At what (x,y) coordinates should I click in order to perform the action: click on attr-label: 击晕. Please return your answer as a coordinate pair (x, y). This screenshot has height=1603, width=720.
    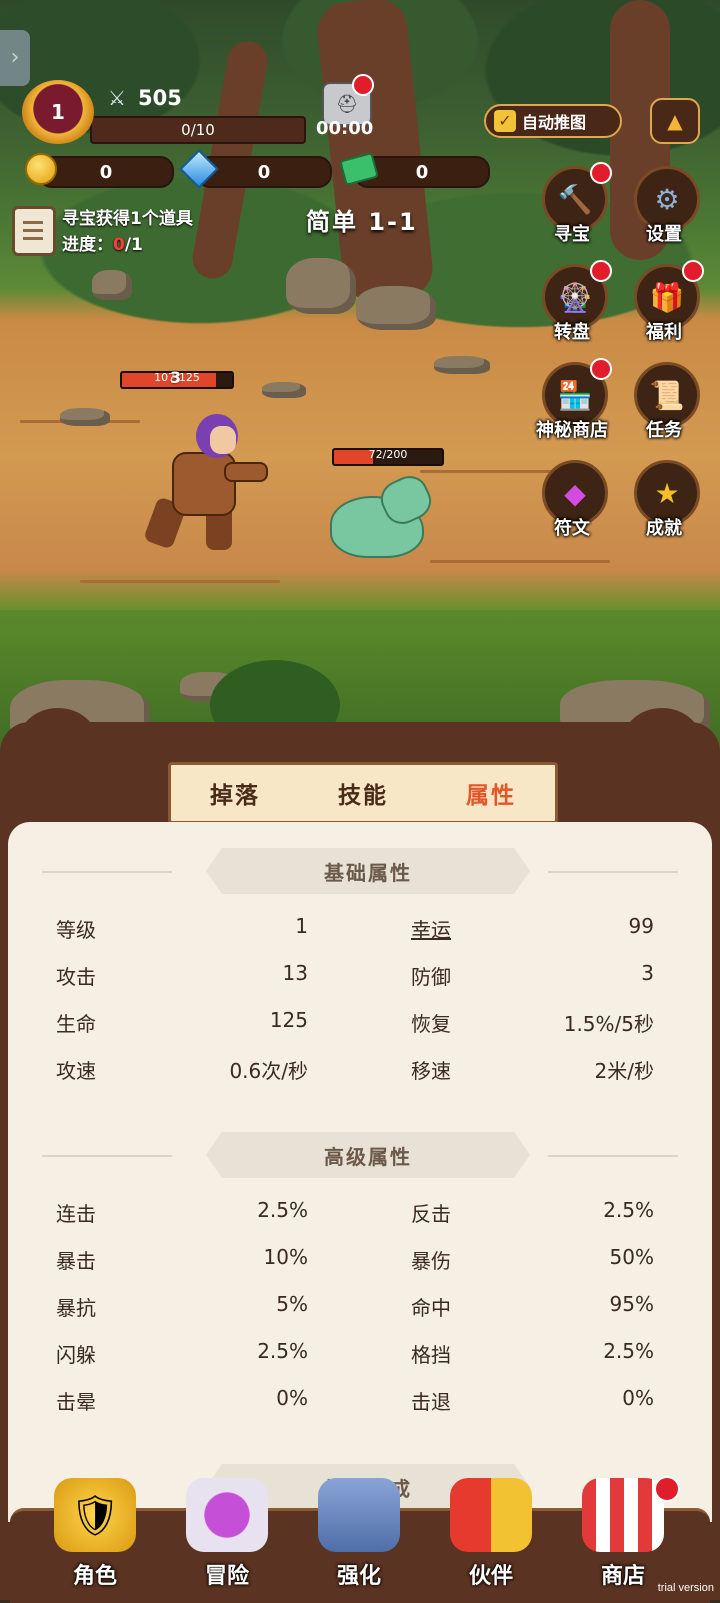
    Looking at the image, I should click on (76, 1402).